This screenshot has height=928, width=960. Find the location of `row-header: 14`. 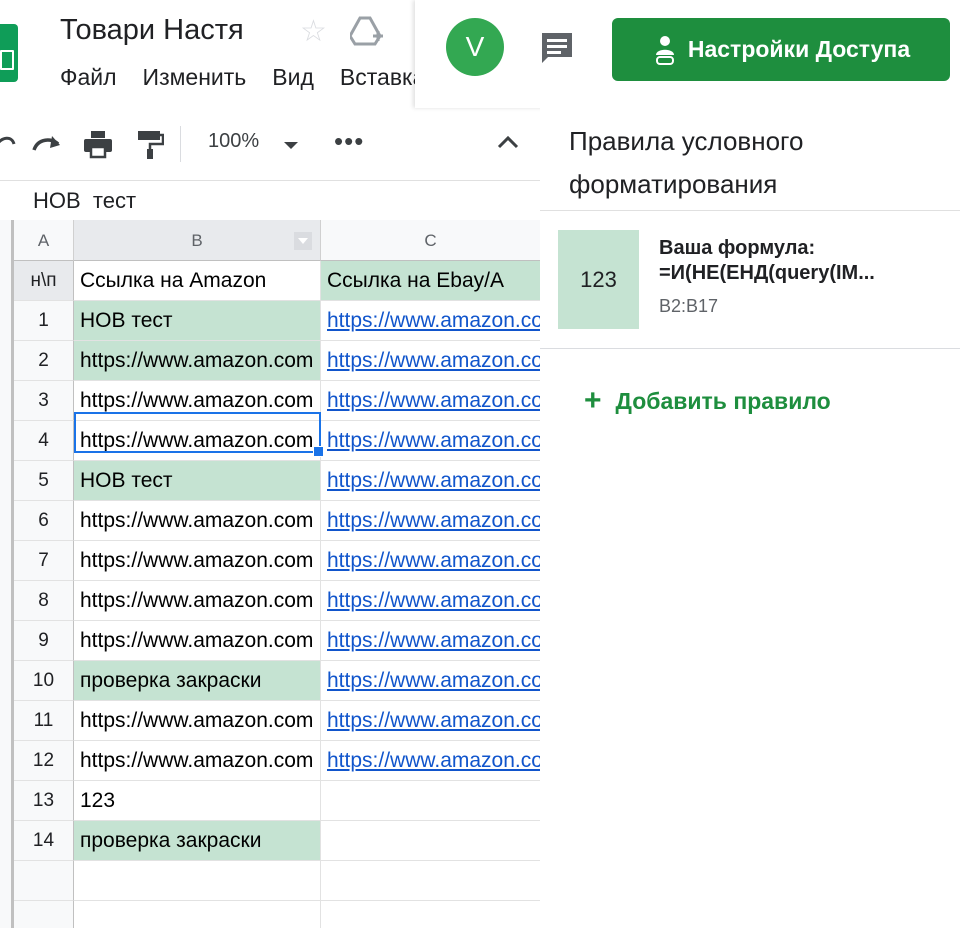

row-header: 14 is located at coordinates (44, 841).